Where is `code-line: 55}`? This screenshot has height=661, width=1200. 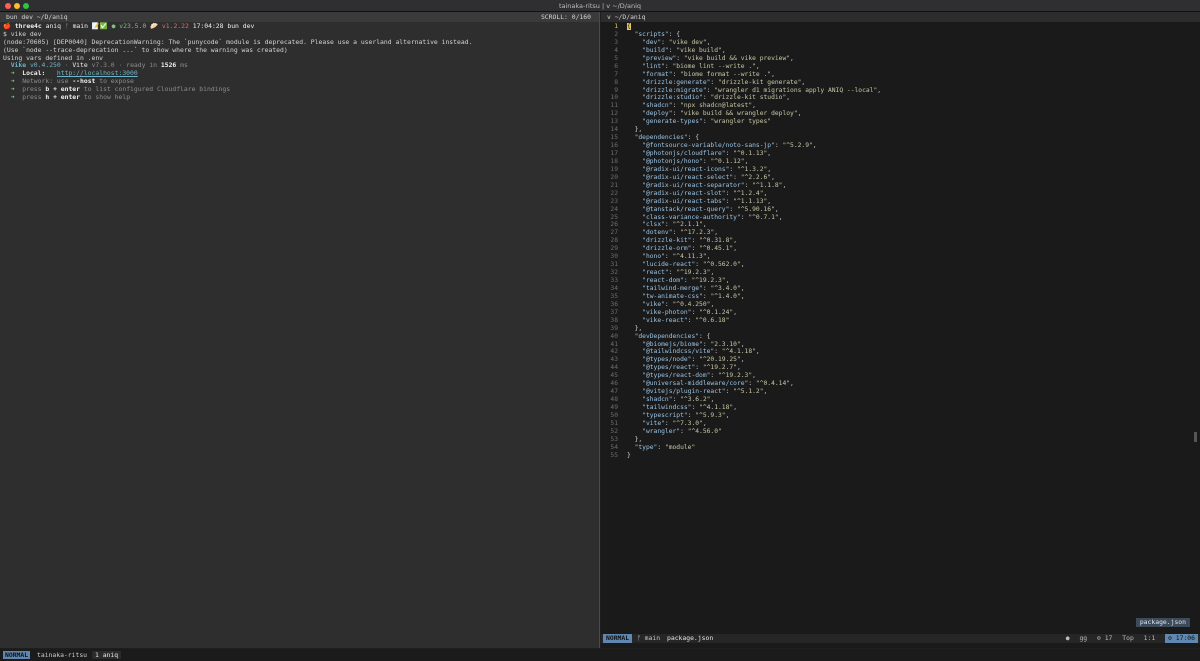
code-line: 55} is located at coordinates (900, 456).